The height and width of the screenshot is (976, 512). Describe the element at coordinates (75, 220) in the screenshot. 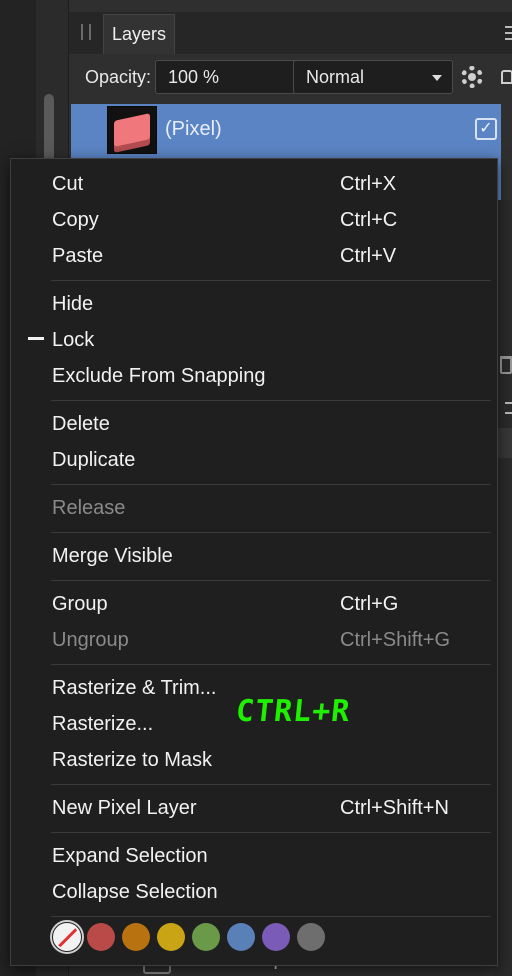

I see `menu-item-label: Copy` at that location.